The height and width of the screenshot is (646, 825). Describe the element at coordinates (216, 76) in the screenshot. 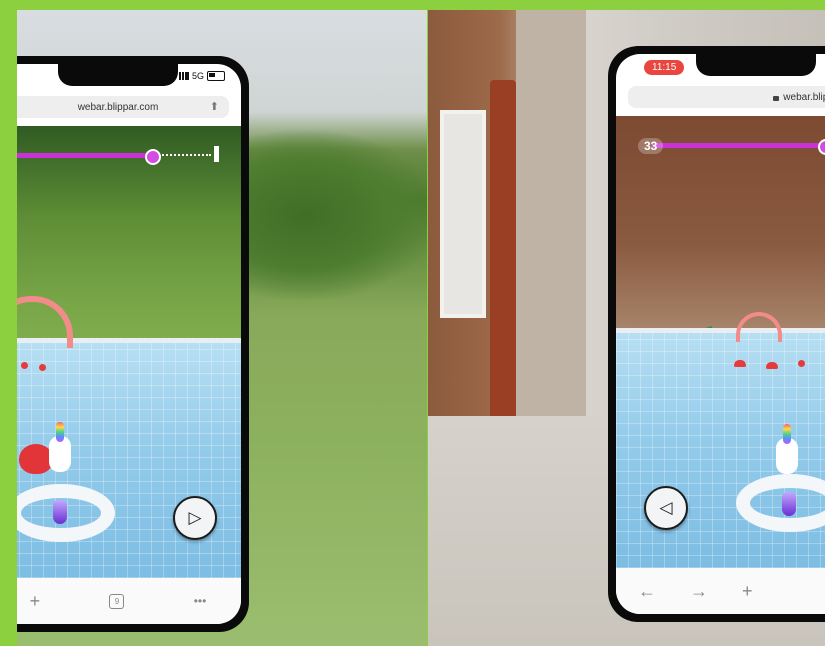

I see `battery-icon` at that location.